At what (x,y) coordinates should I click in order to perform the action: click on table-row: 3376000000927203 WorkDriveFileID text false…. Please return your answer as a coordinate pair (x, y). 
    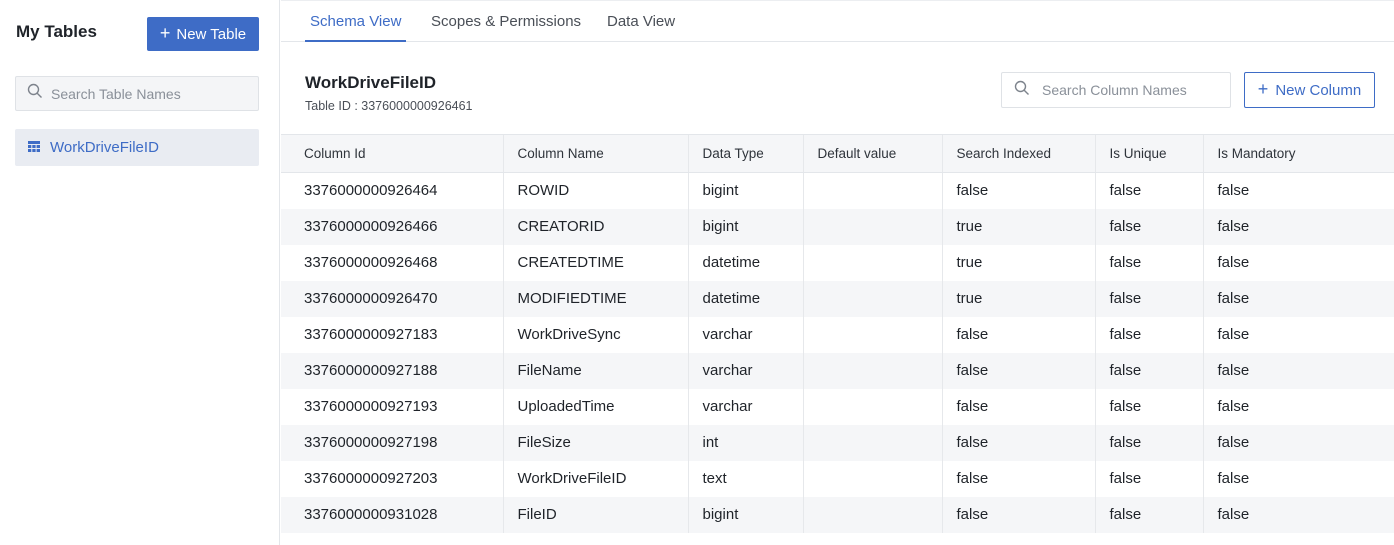
    Looking at the image, I should click on (837, 478).